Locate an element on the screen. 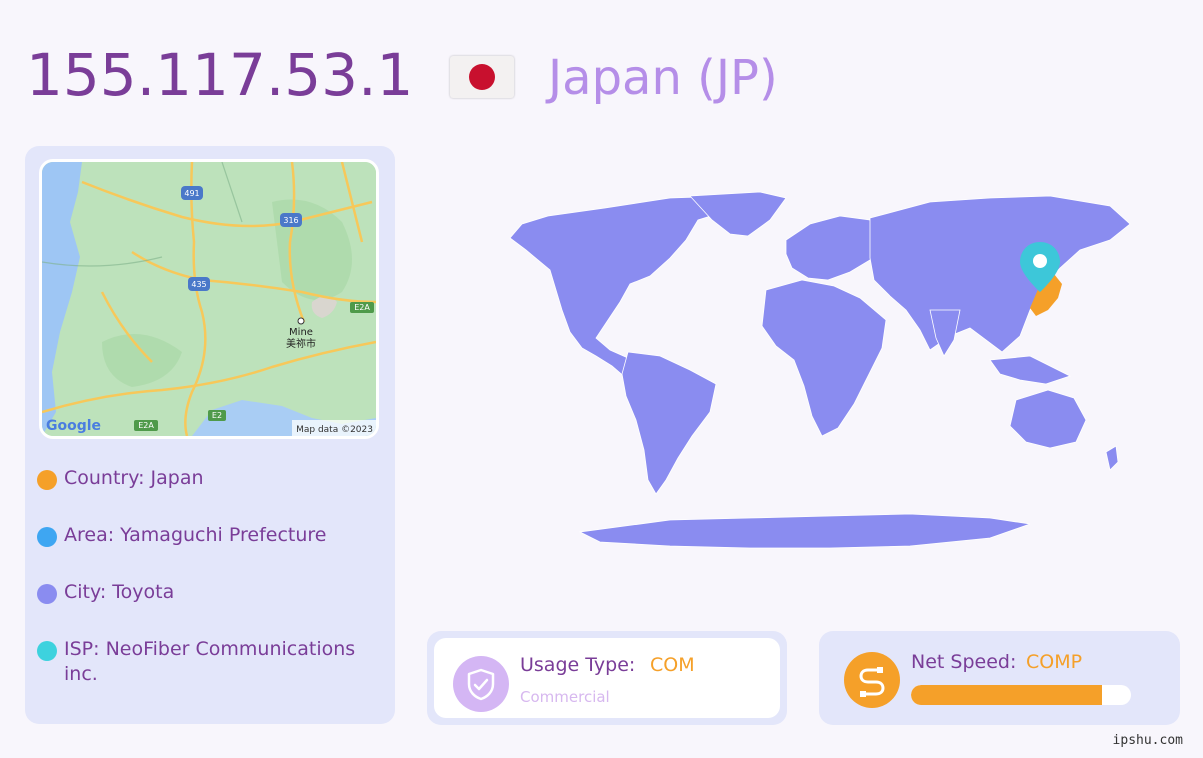 This screenshot has width=1203, height=758. road-badge: 491 is located at coordinates (191, 193).